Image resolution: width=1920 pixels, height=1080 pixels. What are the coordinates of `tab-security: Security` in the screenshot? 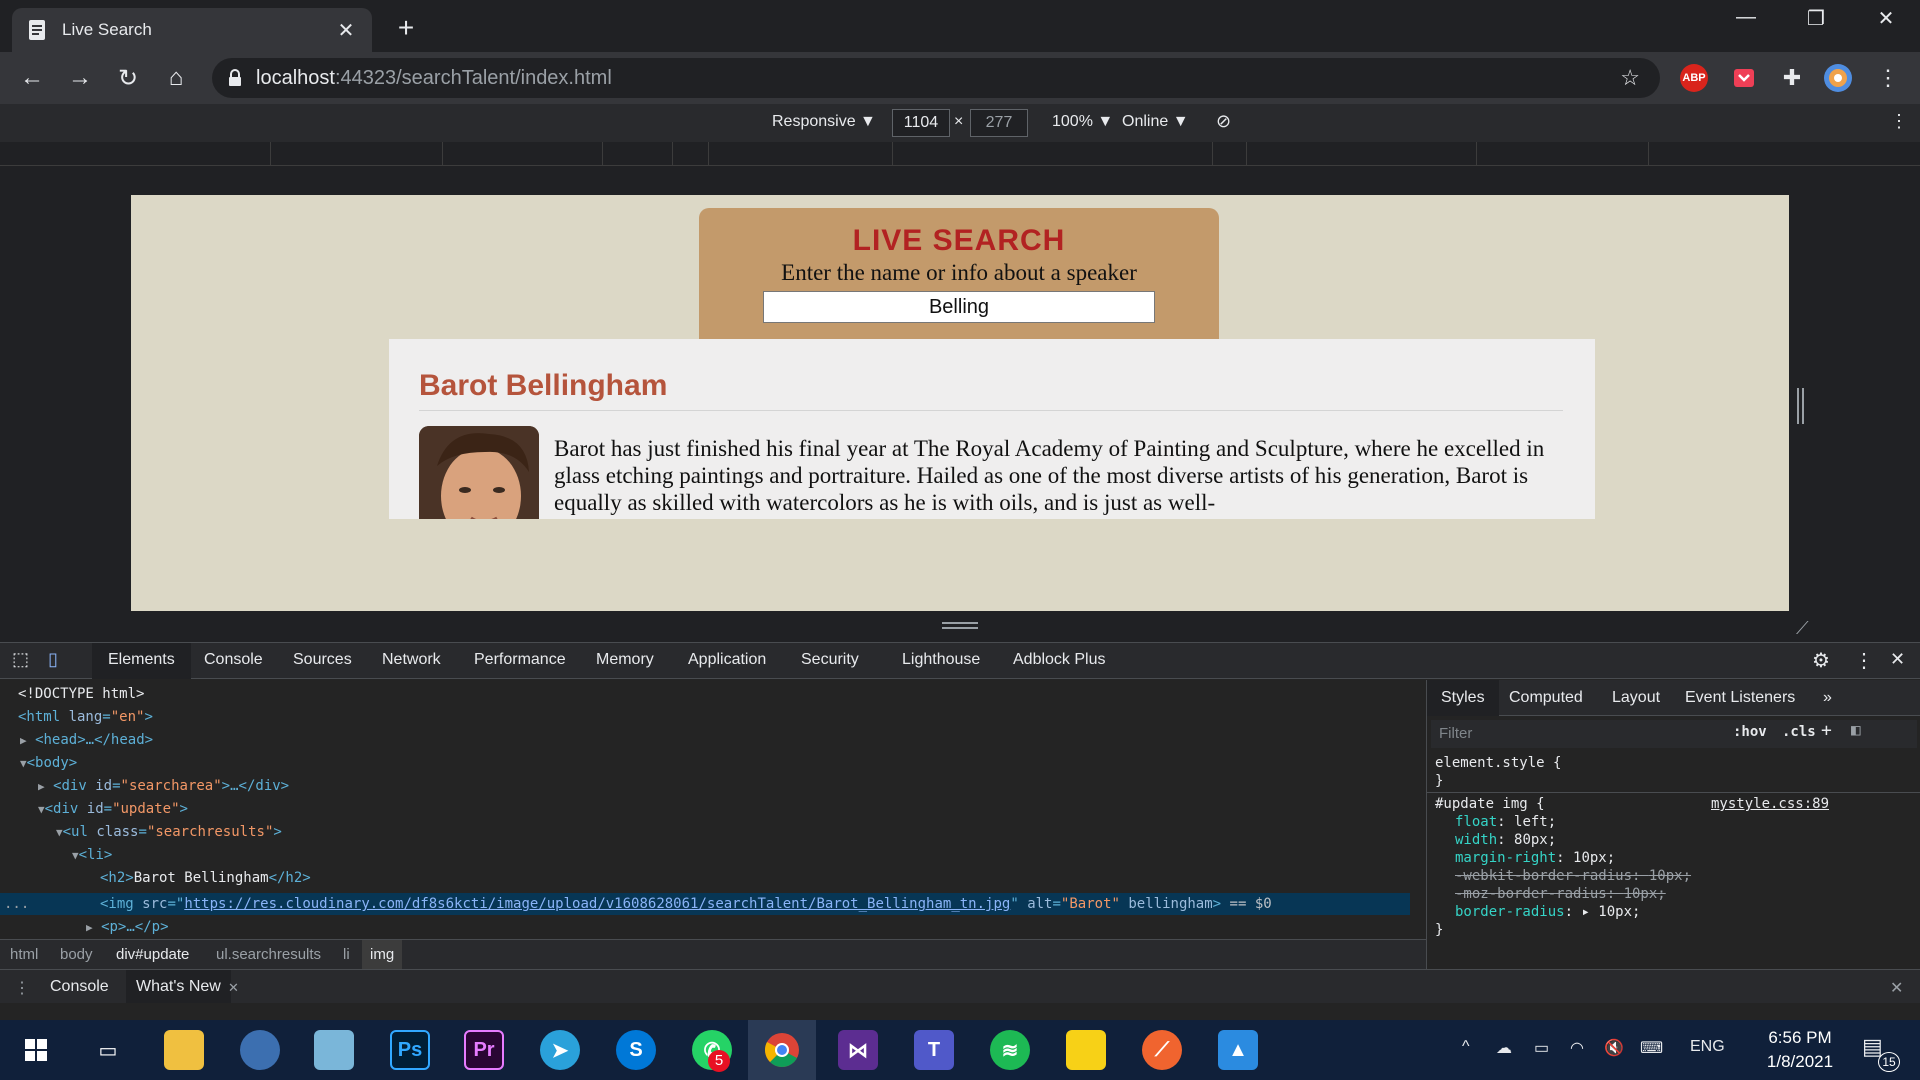 It's located at (830, 660).